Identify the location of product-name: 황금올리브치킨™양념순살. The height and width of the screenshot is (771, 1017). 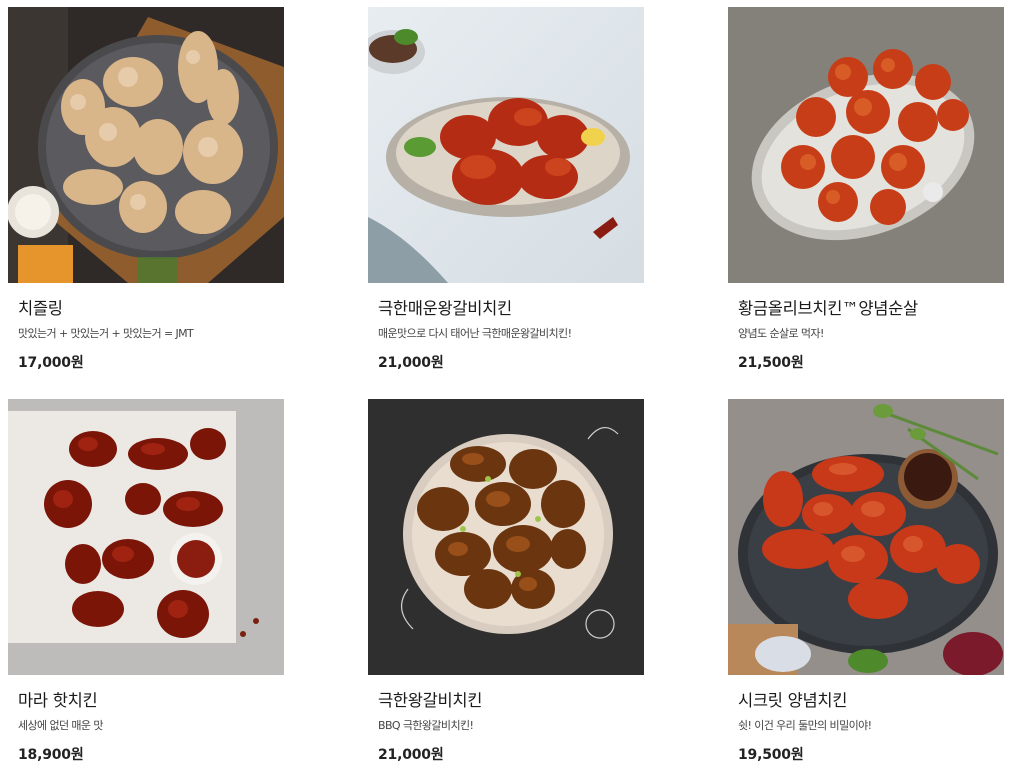
(871, 307).